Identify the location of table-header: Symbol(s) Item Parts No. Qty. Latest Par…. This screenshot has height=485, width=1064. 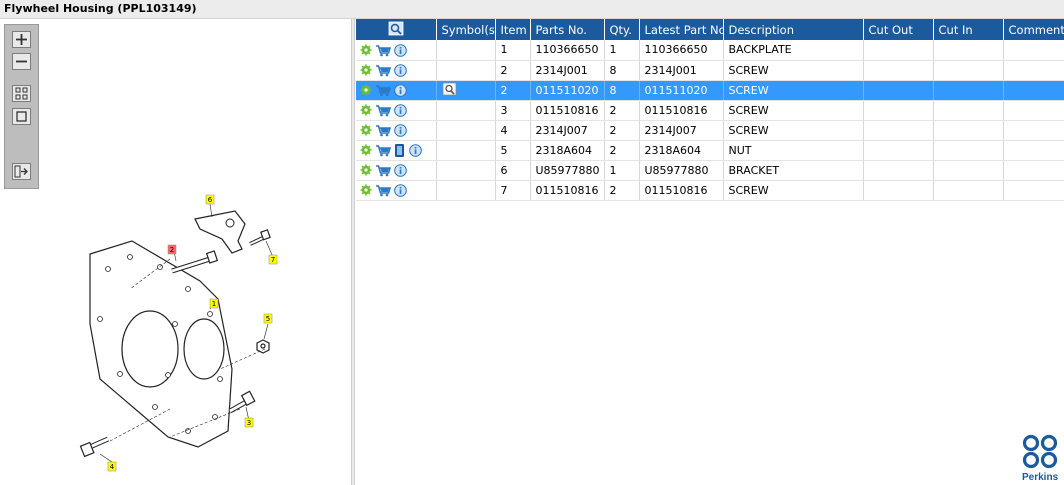
(710, 29).